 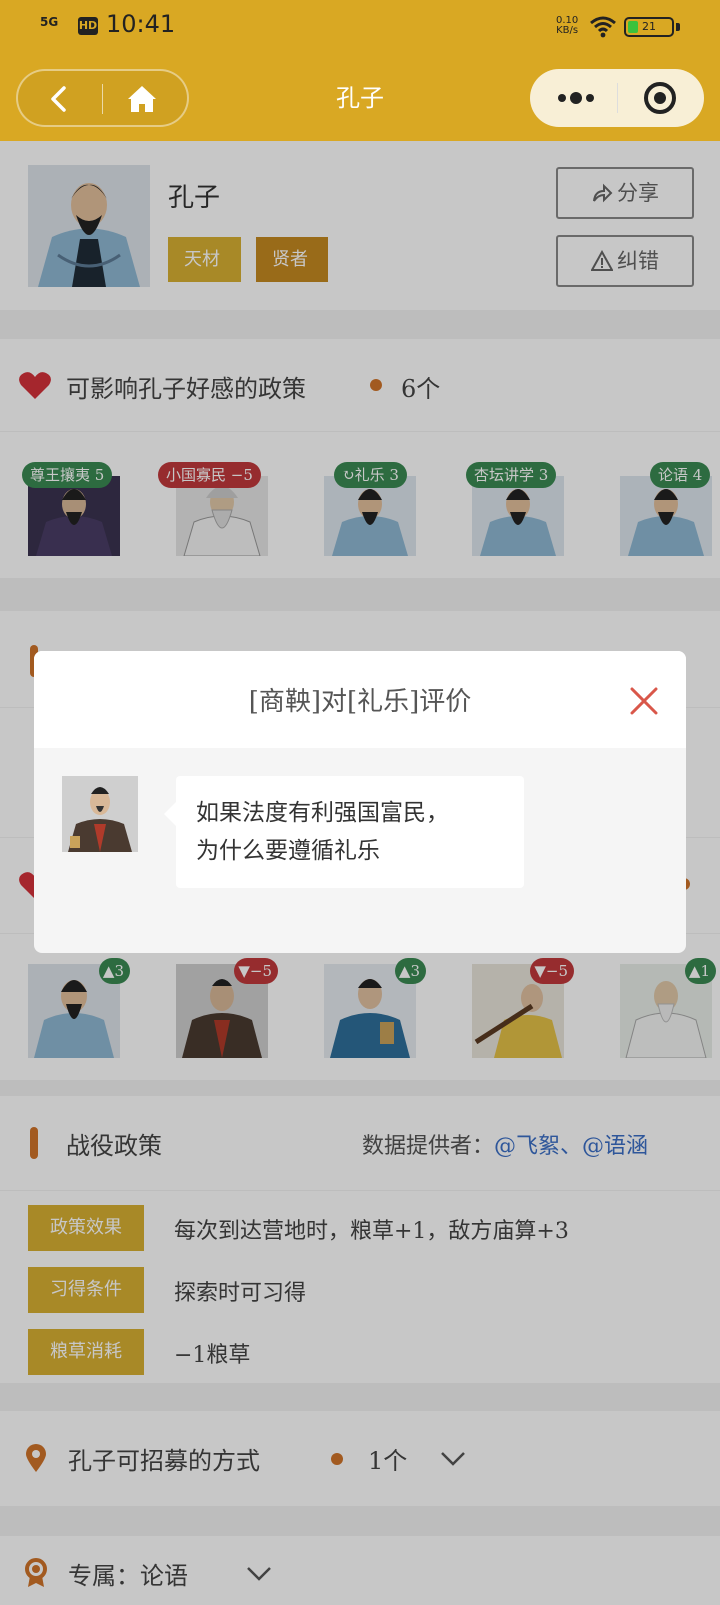 What do you see at coordinates (603, 27) in the screenshot?
I see `wifi-icon` at bounding box center [603, 27].